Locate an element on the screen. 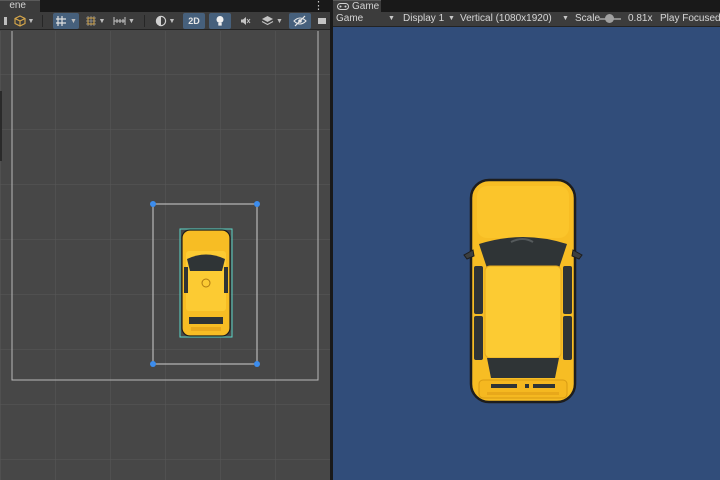 This screenshot has width=720, height=480. grid-visibility-toggle: ▼ is located at coordinates (66, 21).